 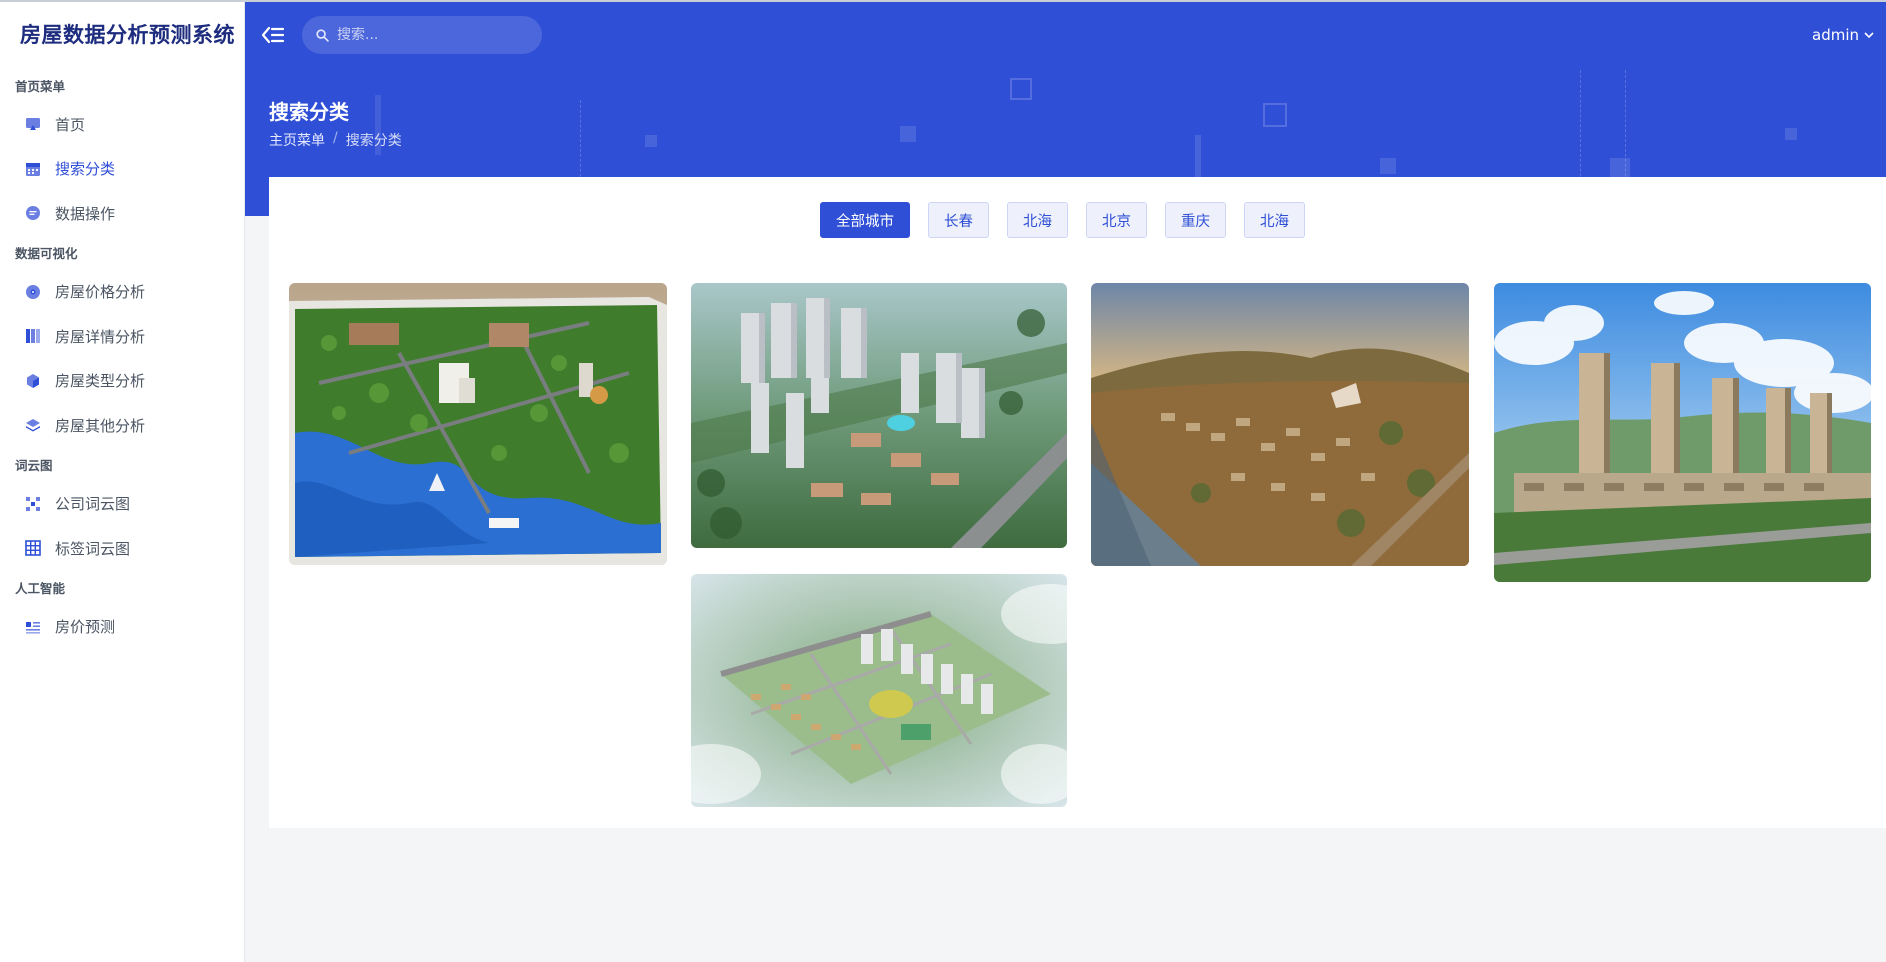 I want to click on highrise-aerial-image, so click(x=879, y=415).